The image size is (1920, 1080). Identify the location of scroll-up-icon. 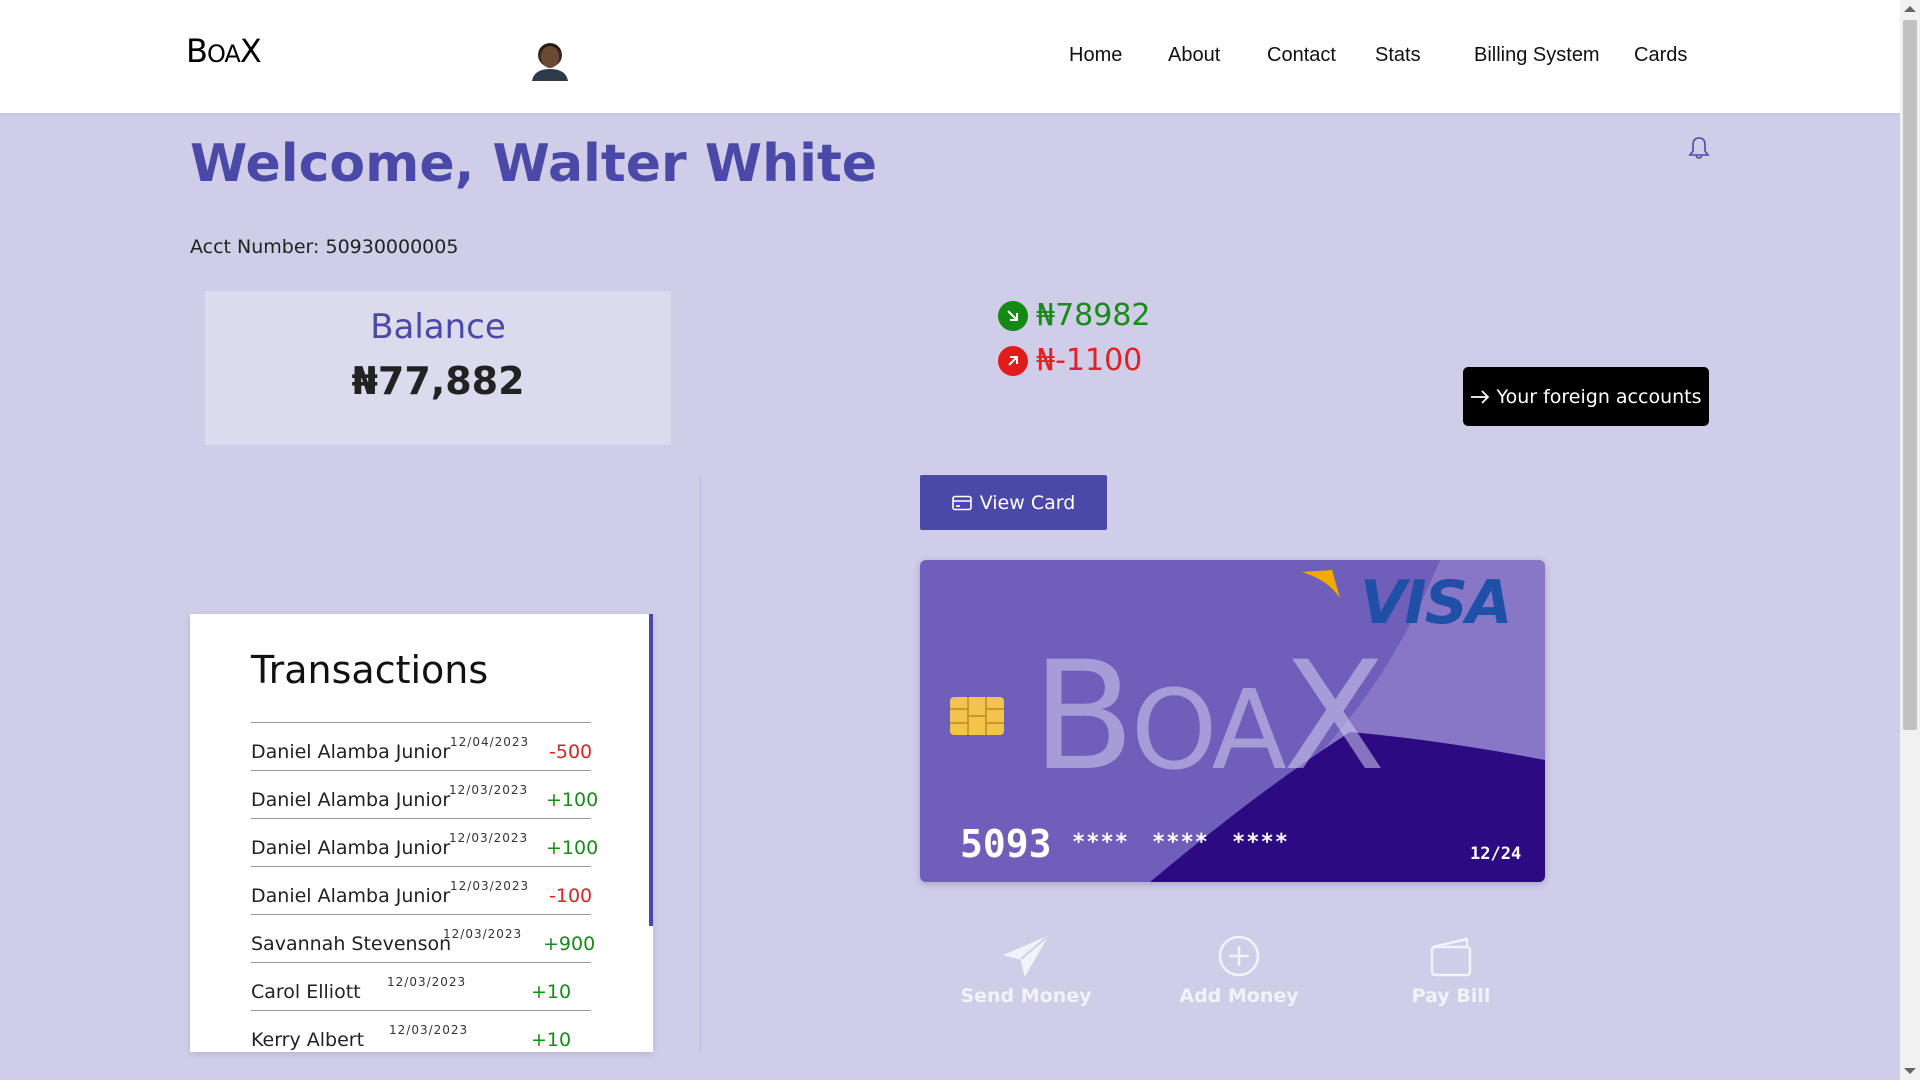
(1910, 9).